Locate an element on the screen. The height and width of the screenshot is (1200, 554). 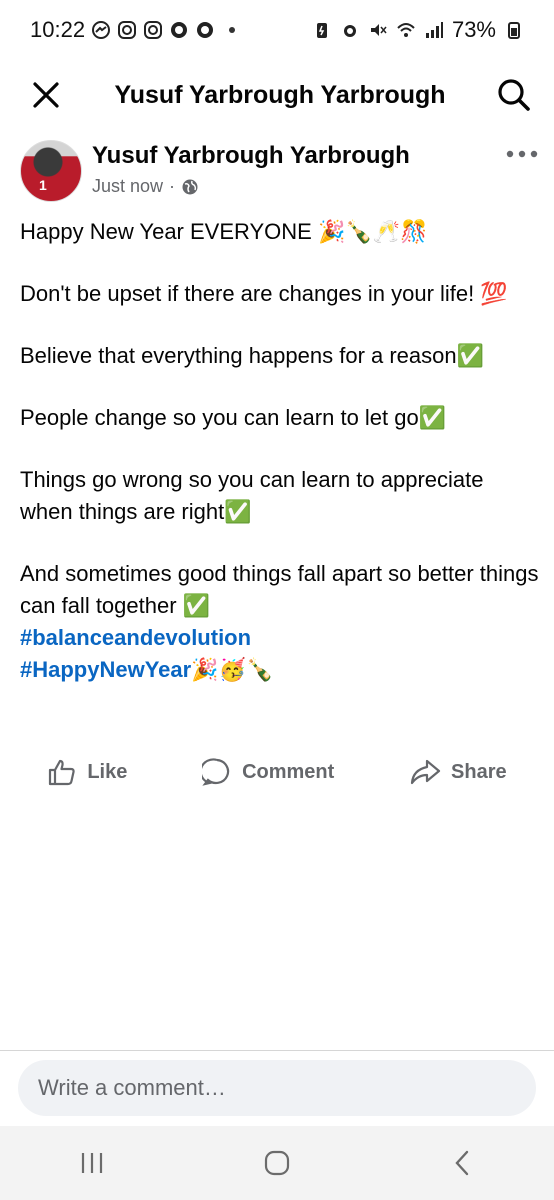
status-bar: 10:22 73% is located at coordinates (277, 30).